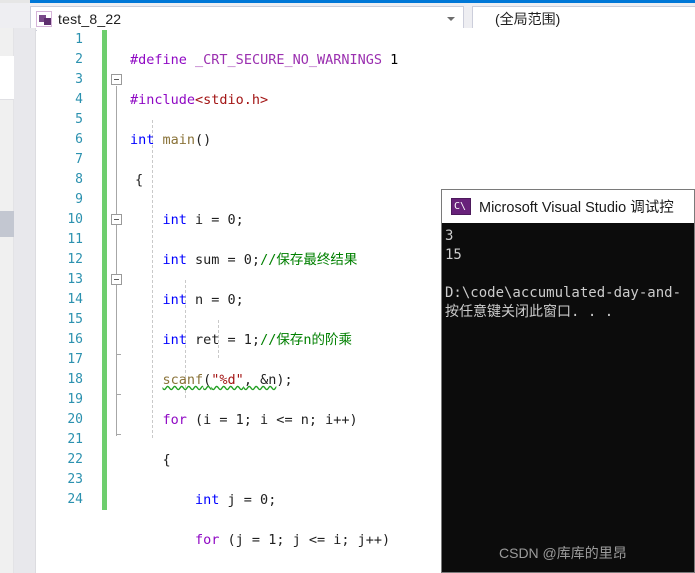  Describe the element at coordinates (75, 219) in the screenshot. I see `line-number: 10` at that location.